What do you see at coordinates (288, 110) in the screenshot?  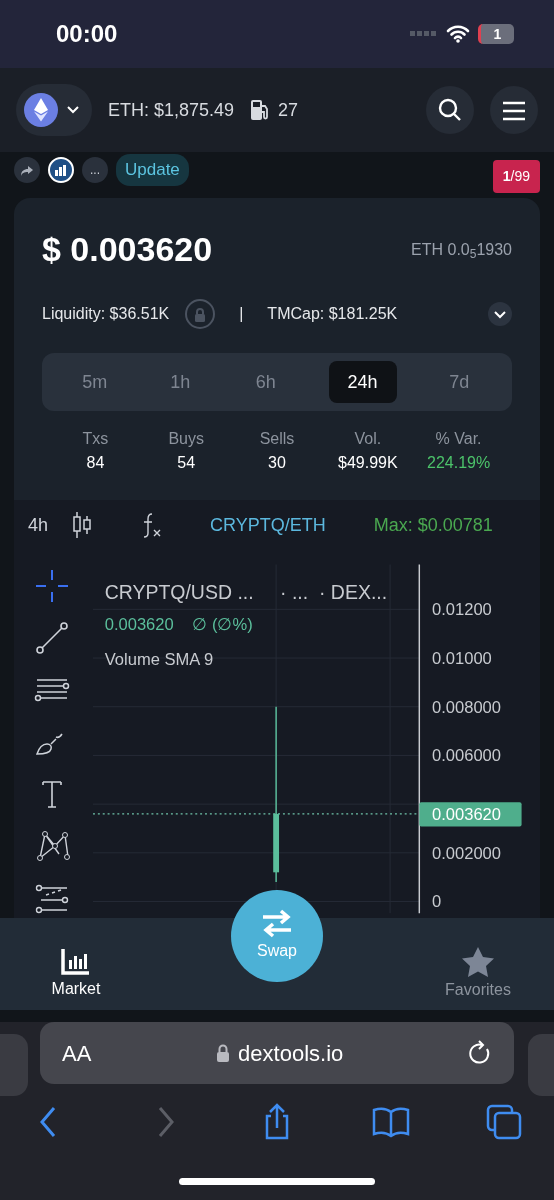 I see `gas-price: 27` at bounding box center [288, 110].